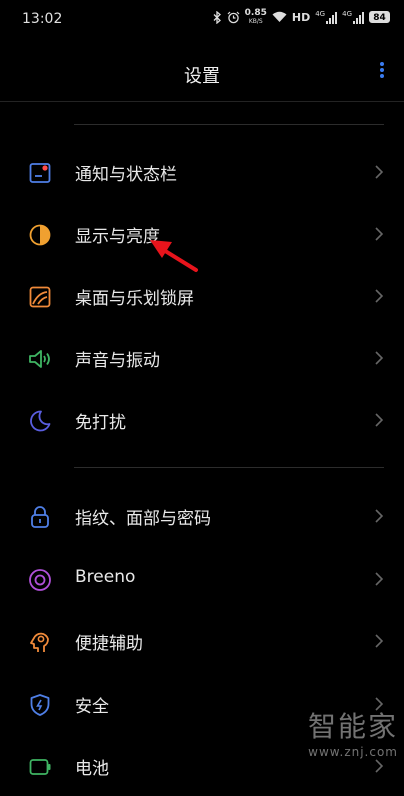 The width and height of the screenshot is (404, 796). I want to click on menu-item-convenience-assist: 便捷辅助, so click(202, 641).